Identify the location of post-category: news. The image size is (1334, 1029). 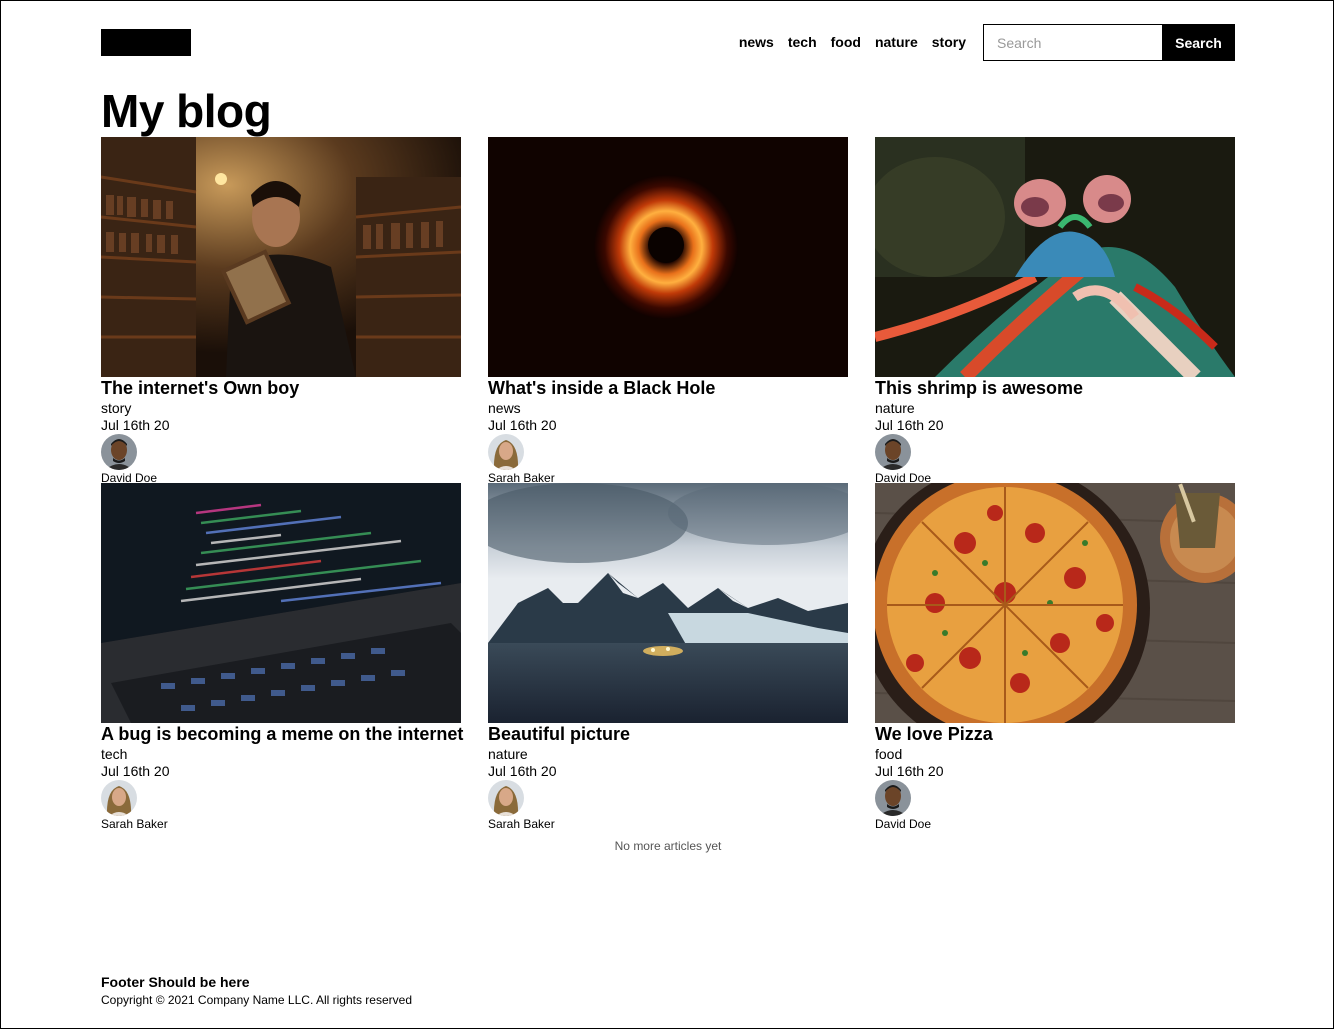
(668, 408).